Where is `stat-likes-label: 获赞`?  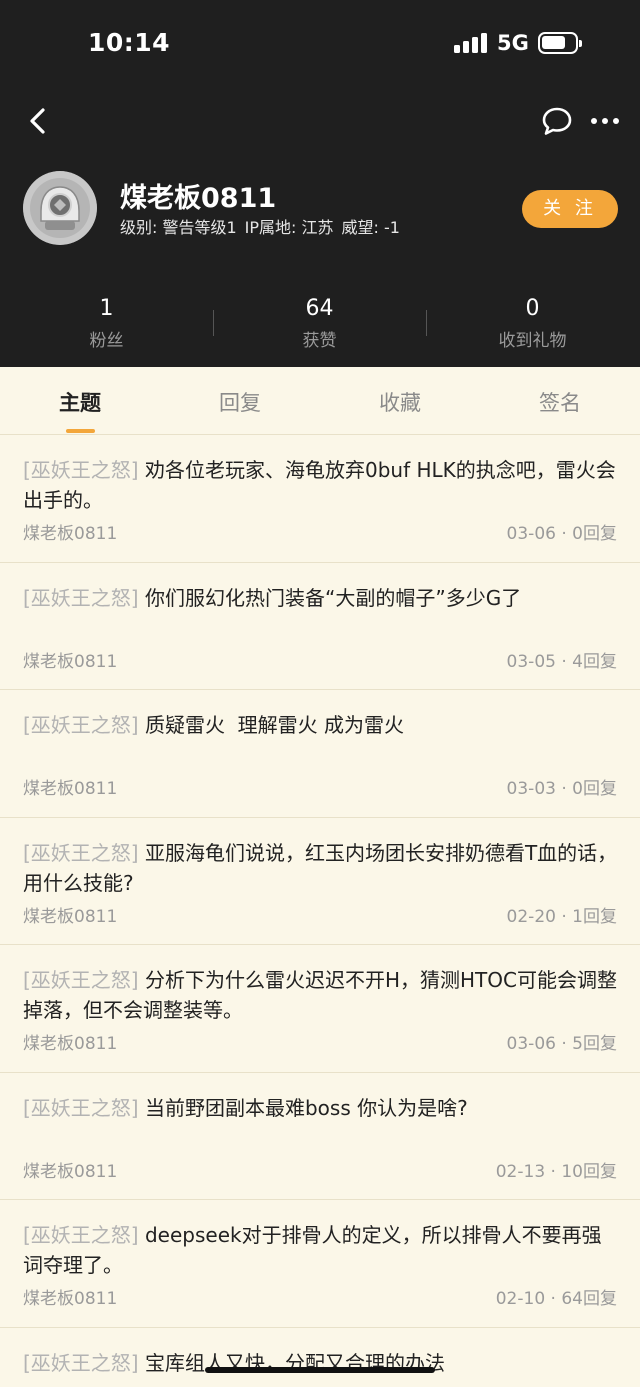 stat-likes-label: 获赞 is located at coordinates (319, 341).